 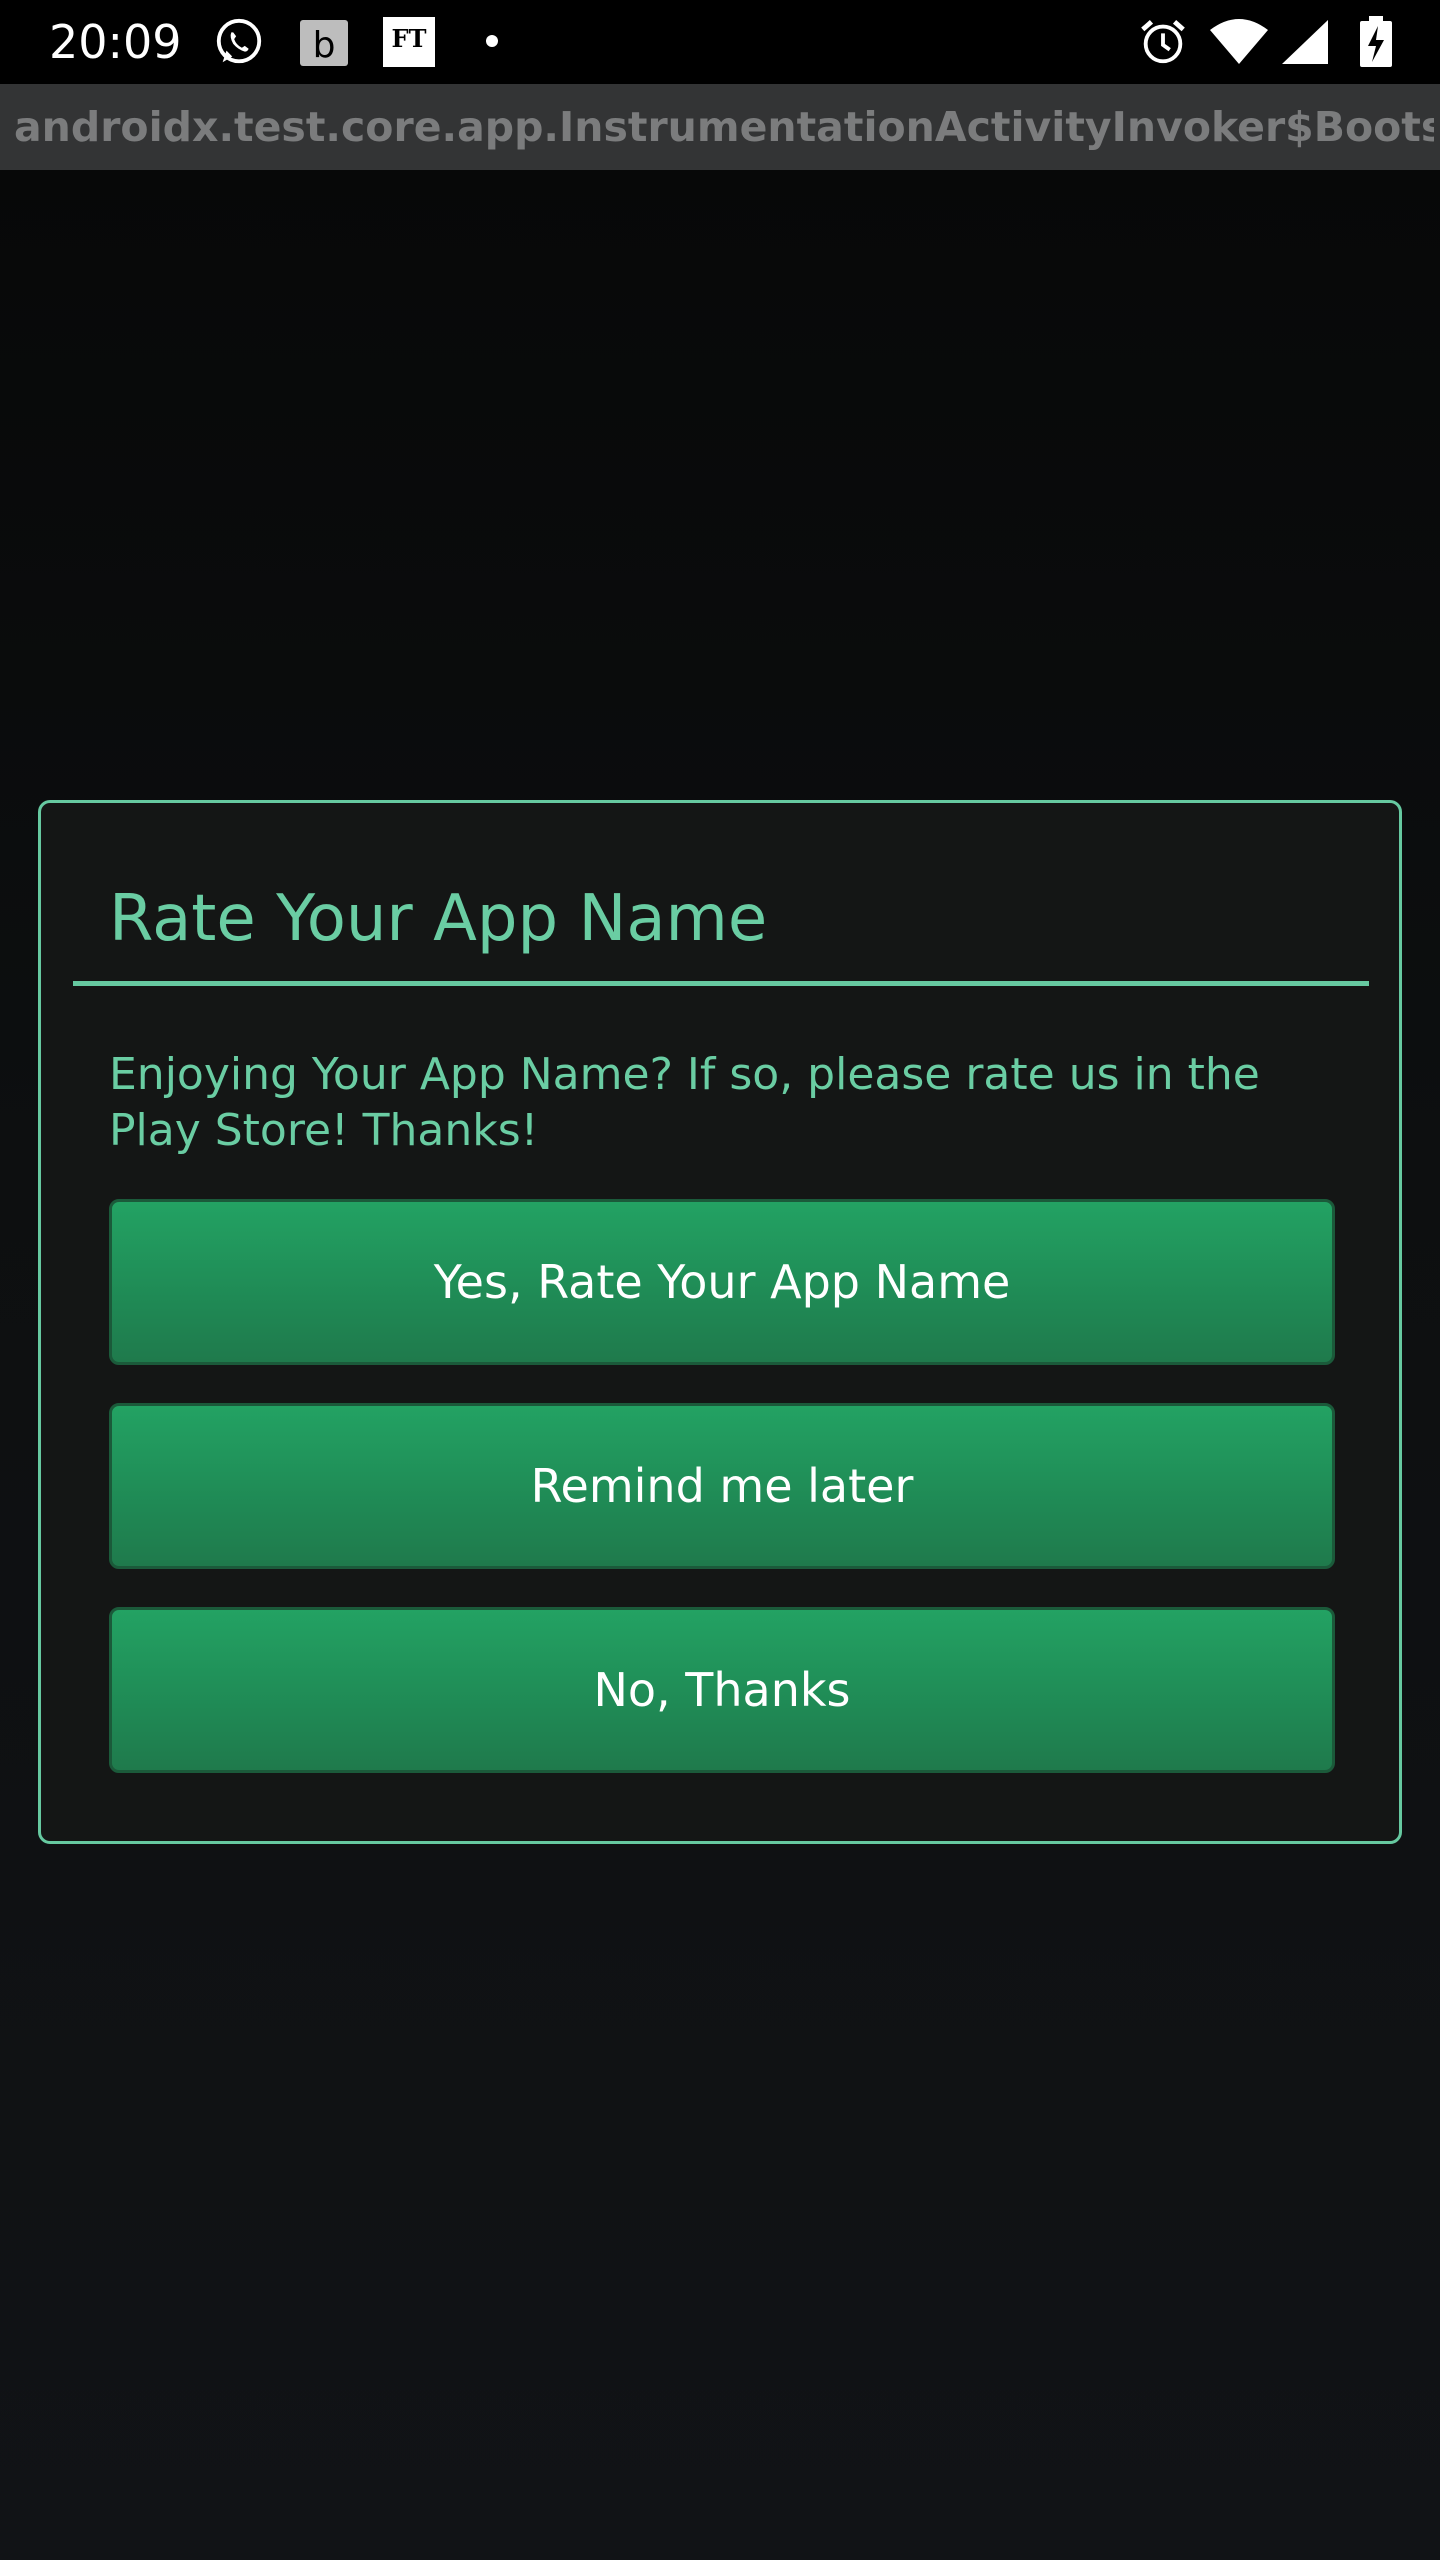 I want to click on rate-app-button: Yes, Rate Your App Name, so click(x=722, y=1282).